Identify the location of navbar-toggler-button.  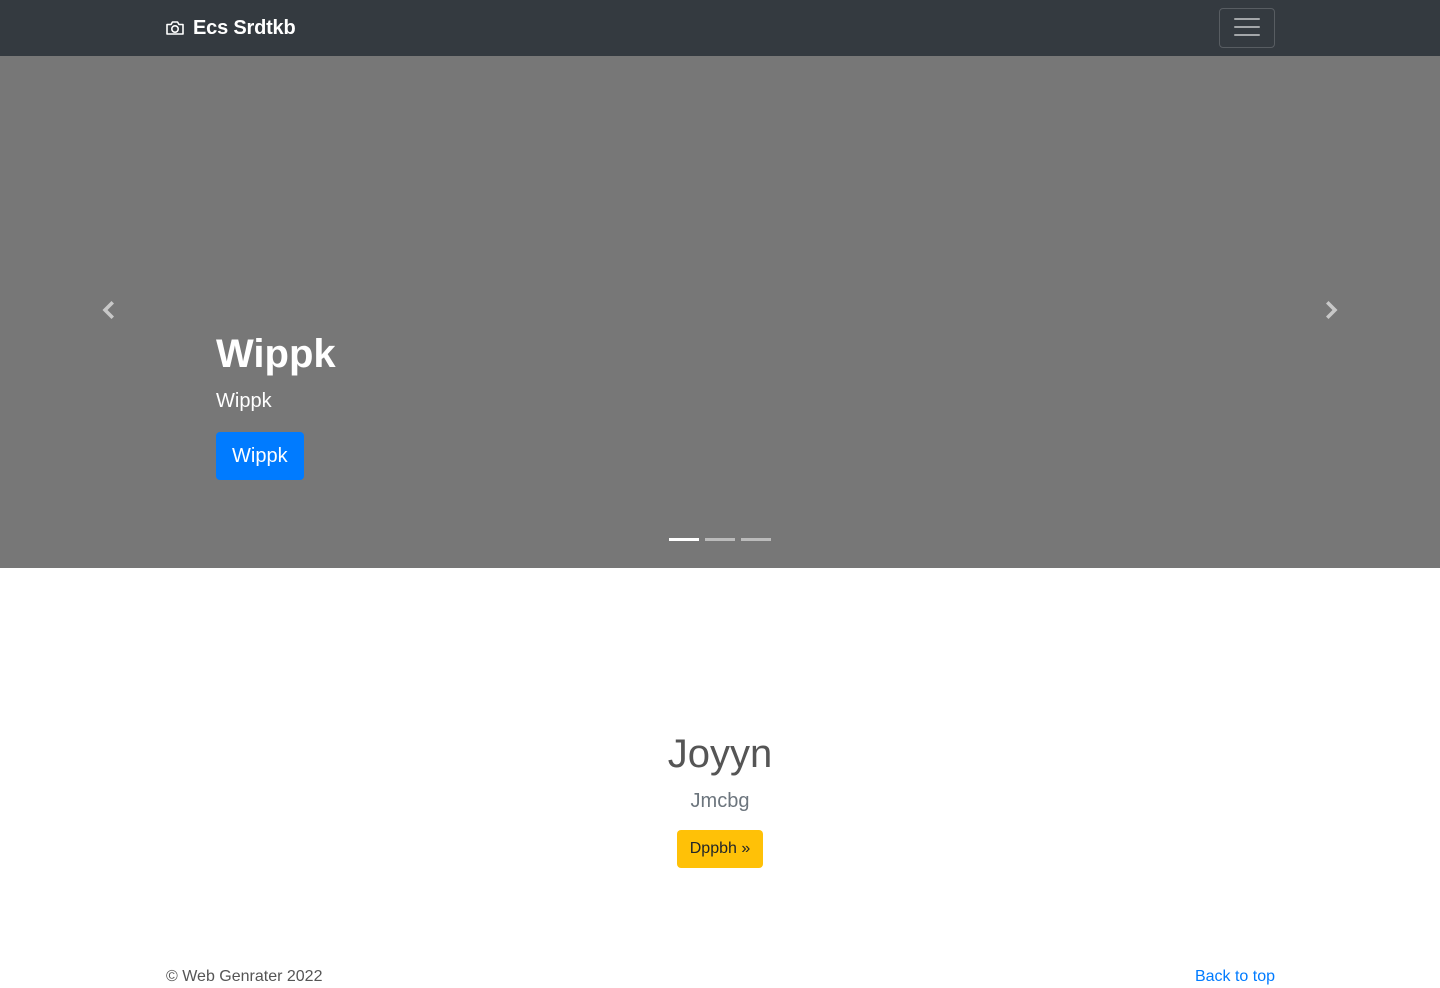
(1247, 28).